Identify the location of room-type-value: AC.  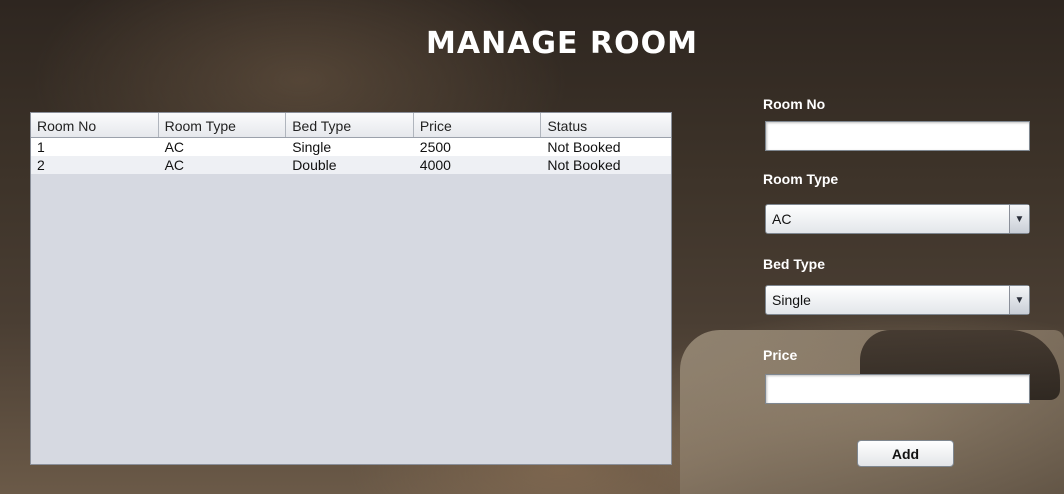
(782, 219).